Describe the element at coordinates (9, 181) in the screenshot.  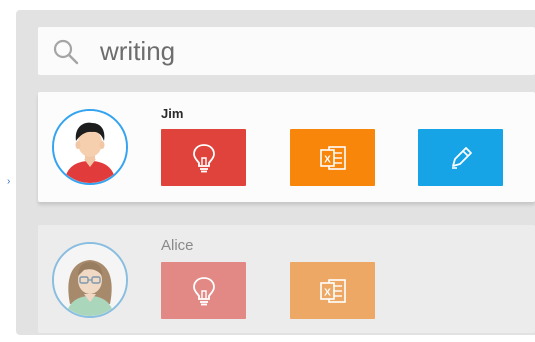
I see `side-marker: ›` at that location.